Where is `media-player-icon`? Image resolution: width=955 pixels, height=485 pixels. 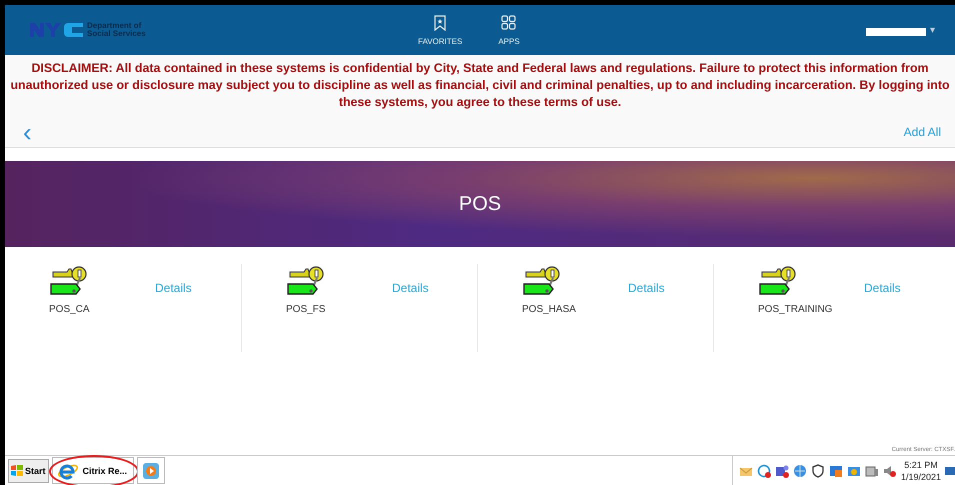 media-player-icon is located at coordinates (151, 471).